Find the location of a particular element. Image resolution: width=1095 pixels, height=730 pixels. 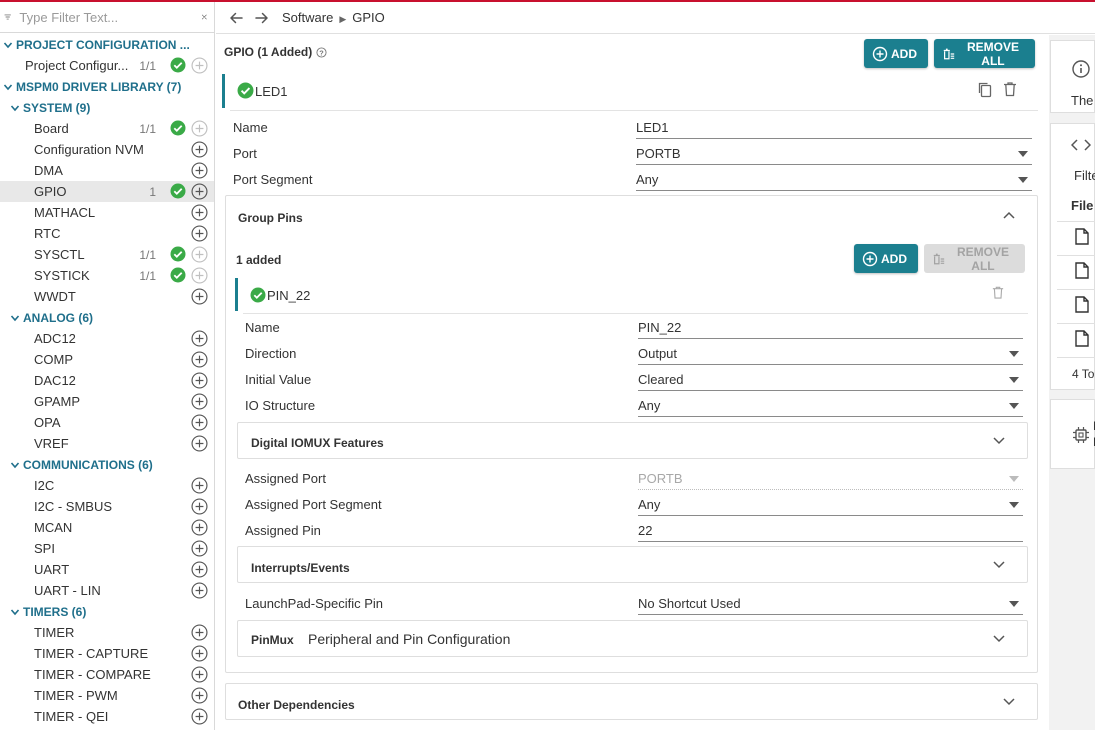

sidebar-item-spi: SPI is located at coordinates (107, 548).